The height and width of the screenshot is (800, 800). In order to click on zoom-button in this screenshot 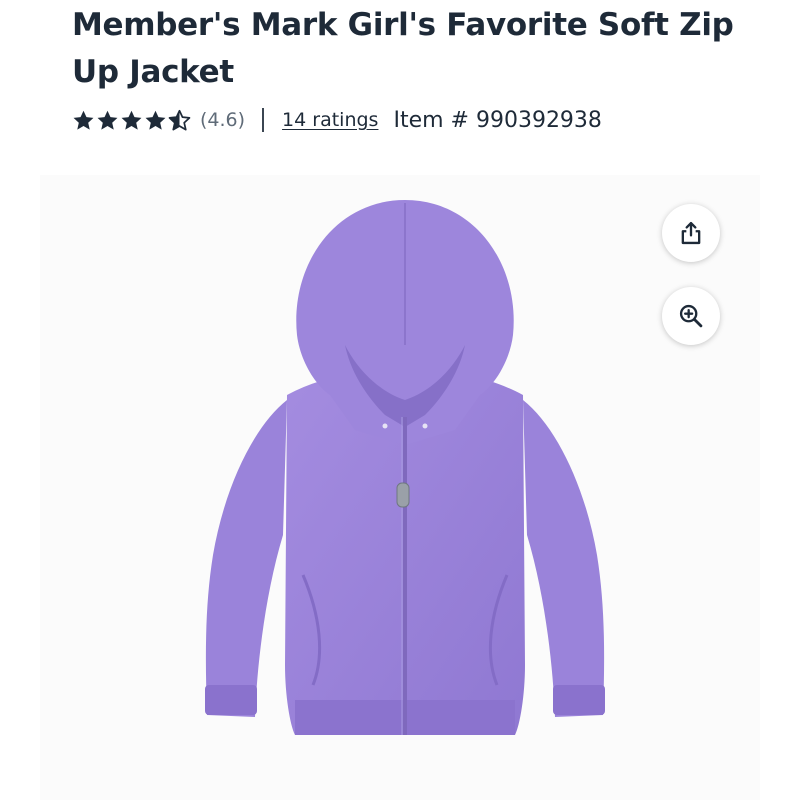, I will do `click(691, 316)`.